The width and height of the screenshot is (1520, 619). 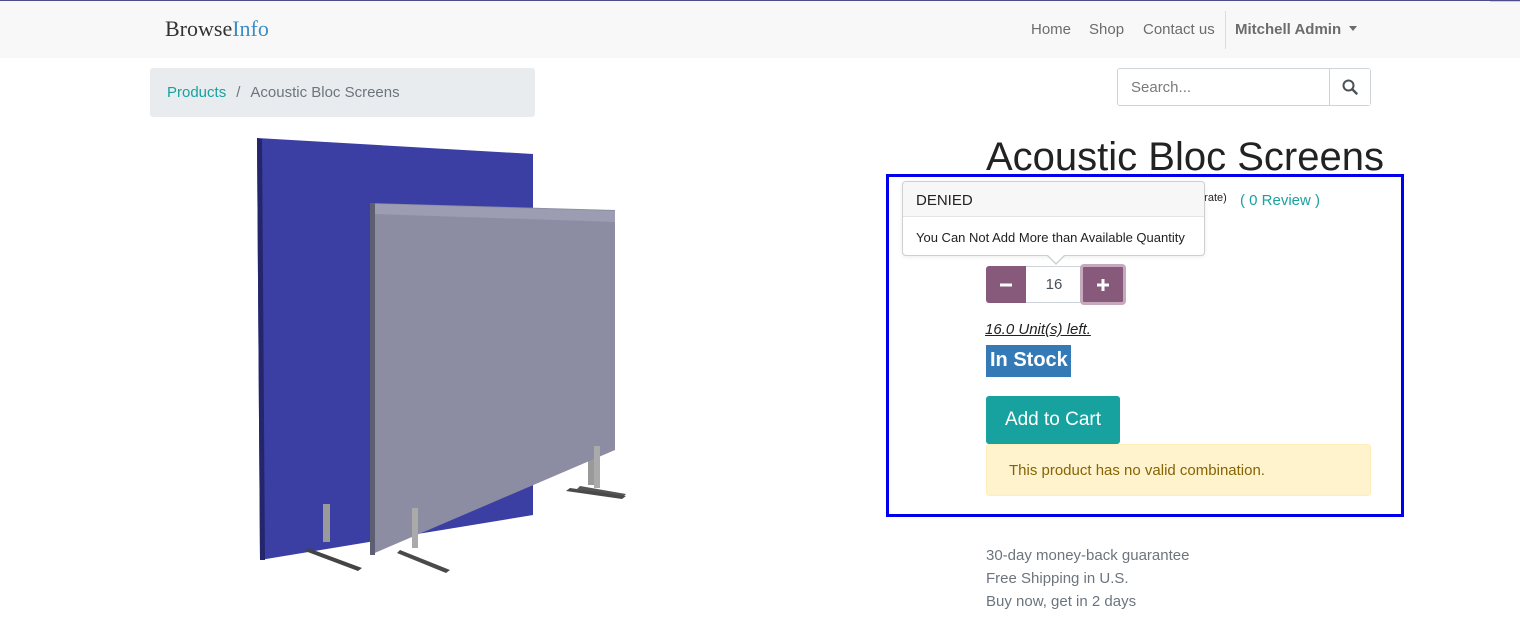 I want to click on breadcrumb: Products / Acoustic Bloc Screens, so click(x=342, y=92).